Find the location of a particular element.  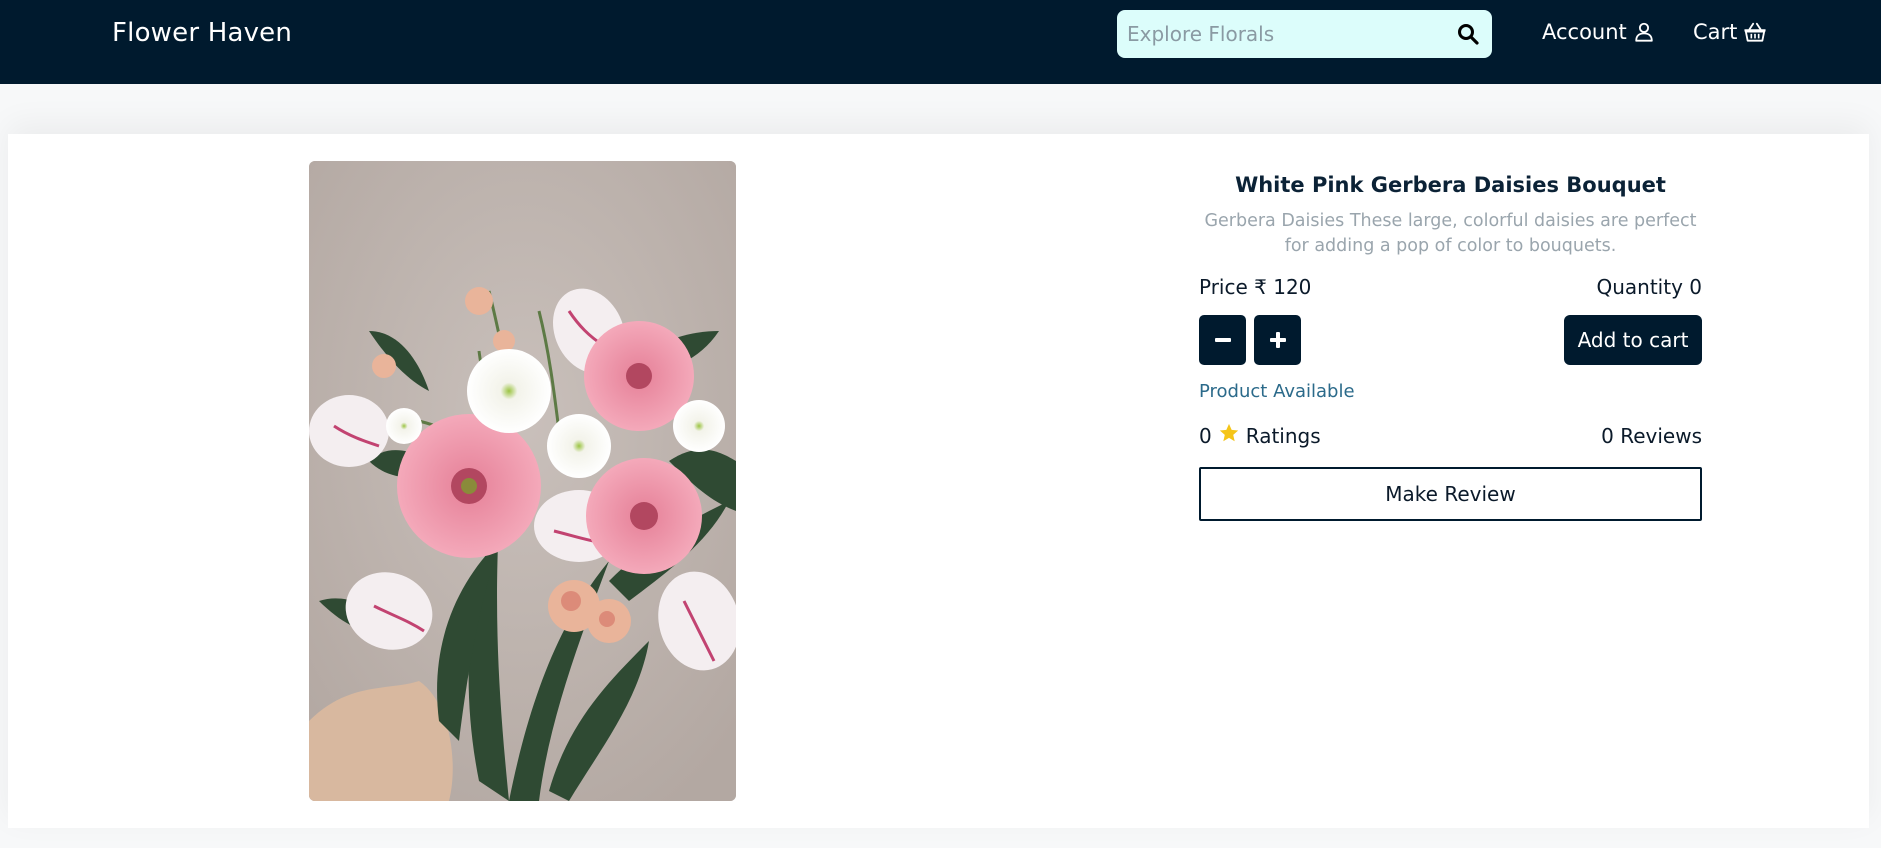

search-bar is located at coordinates (1304, 34).